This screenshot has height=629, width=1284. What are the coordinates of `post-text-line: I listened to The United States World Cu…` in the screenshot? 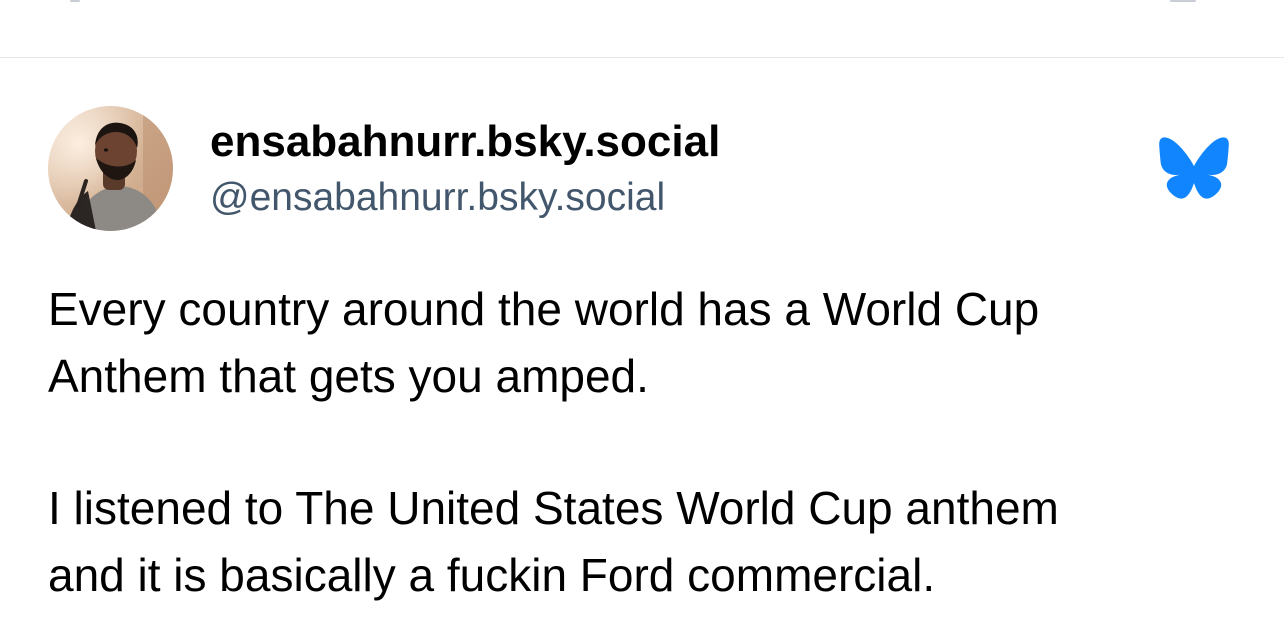 It's located at (553, 508).